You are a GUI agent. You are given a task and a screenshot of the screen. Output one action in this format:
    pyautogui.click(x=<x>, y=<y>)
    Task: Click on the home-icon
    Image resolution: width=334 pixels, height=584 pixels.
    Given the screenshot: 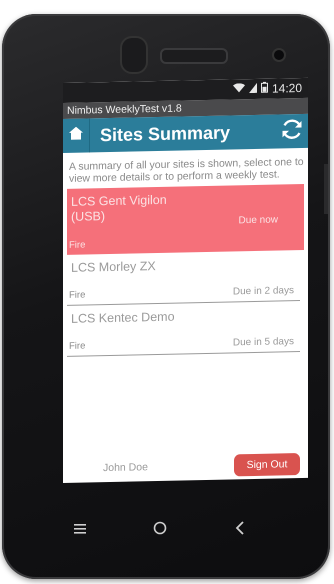 What is the action you would take?
    pyautogui.click(x=76, y=135)
    